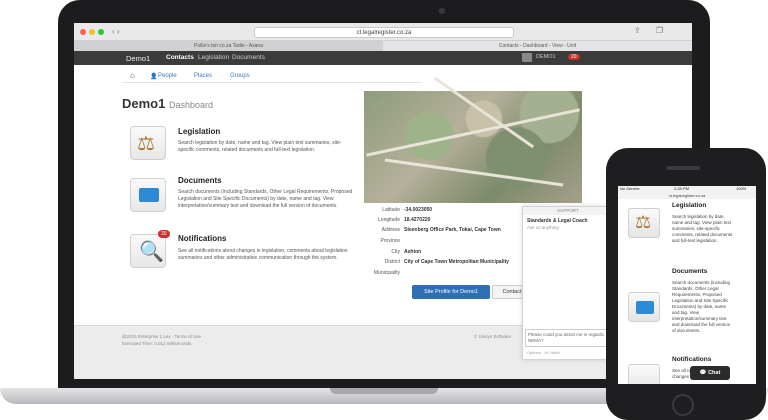 The image size is (768, 420). What do you see at coordinates (681, 188) in the screenshot?
I see `clock: 2:28 PM` at bounding box center [681, 188].